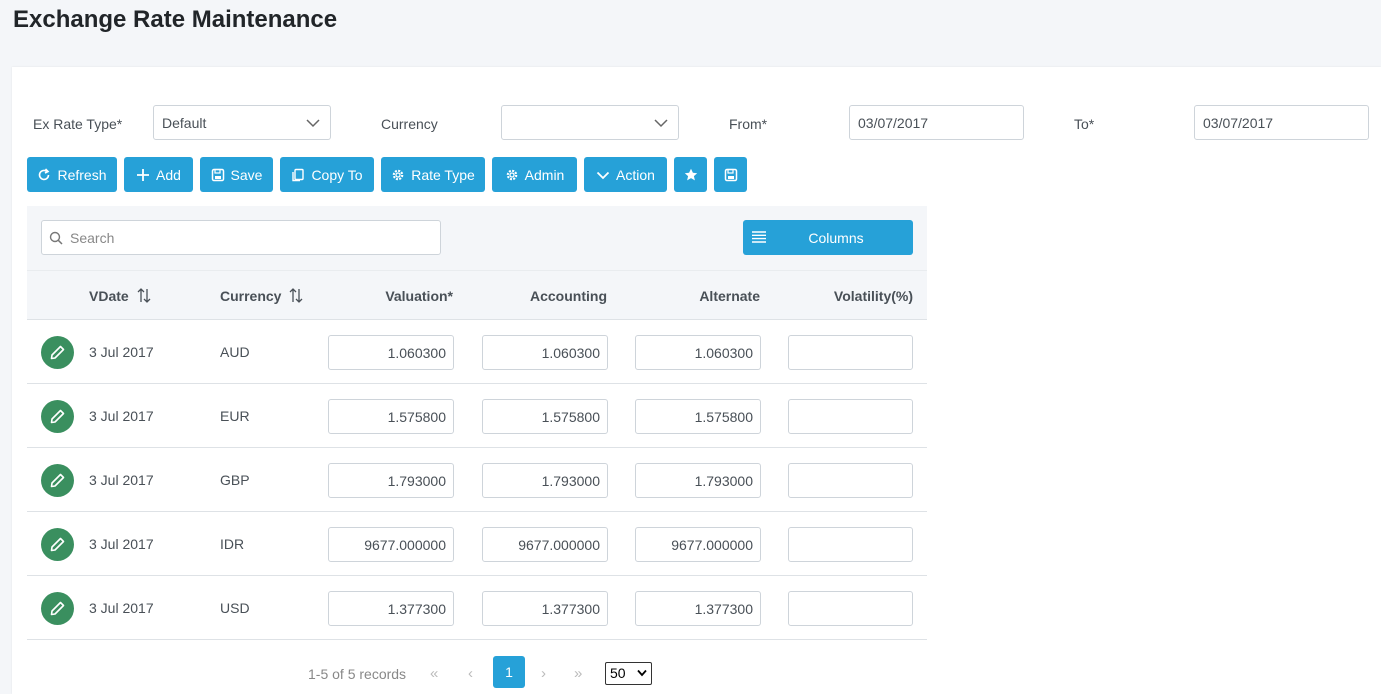  Describe the element at coordinates (235, 608) in the screenshot. I see `cell-currency: USD` at that location.